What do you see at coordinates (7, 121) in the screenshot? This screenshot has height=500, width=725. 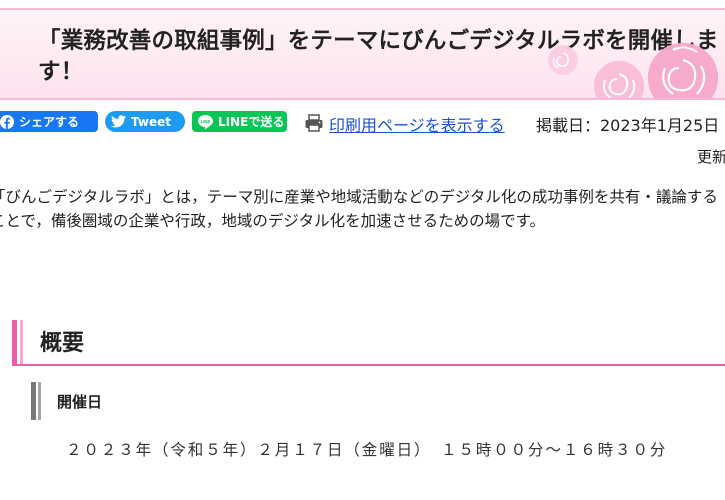 I see `facebook-icon` at bounding box center [7, 121].